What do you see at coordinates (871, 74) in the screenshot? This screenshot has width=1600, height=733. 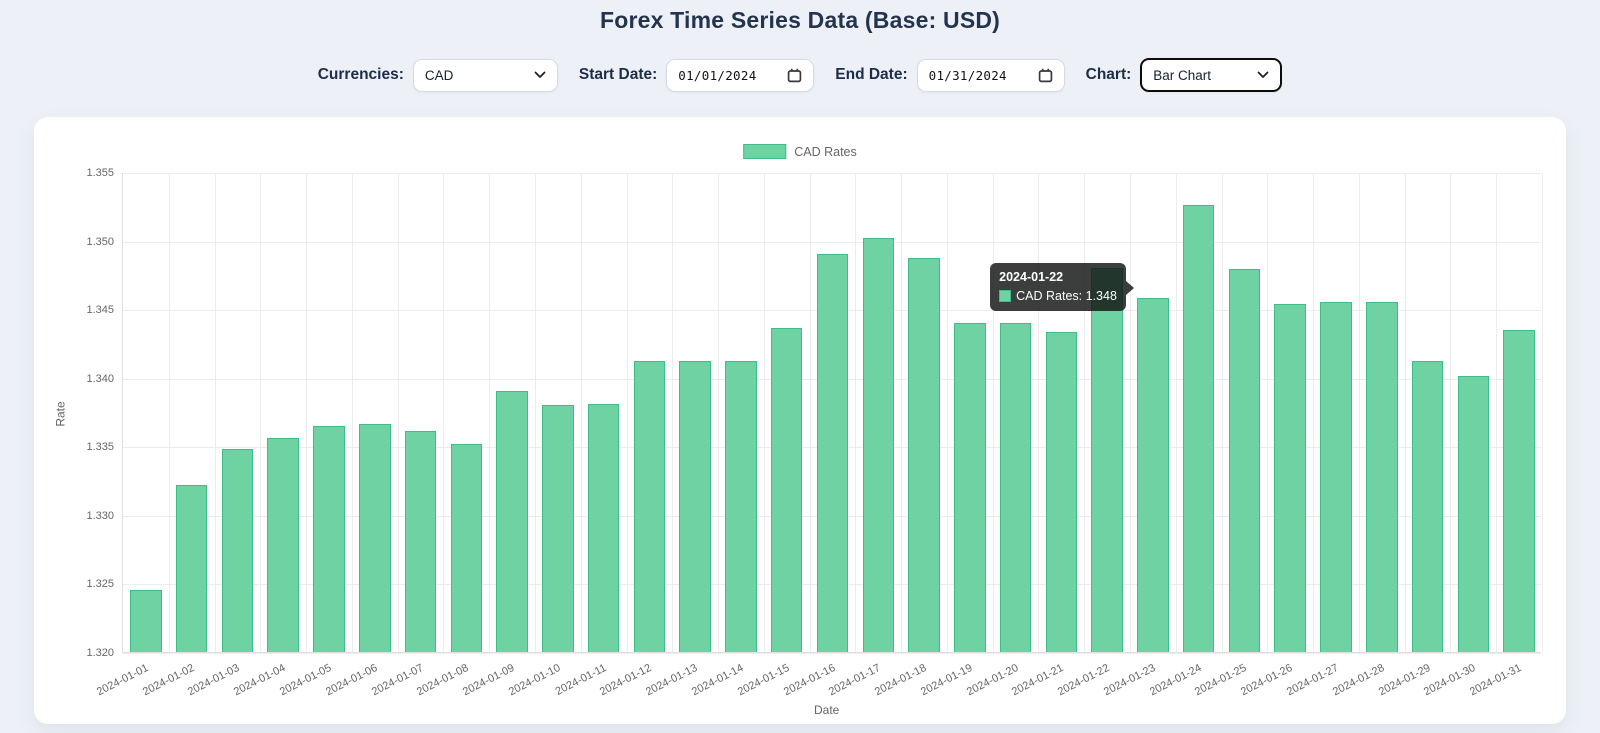 I see `end-date-label: End Date:` at bounding box center [871, 74].